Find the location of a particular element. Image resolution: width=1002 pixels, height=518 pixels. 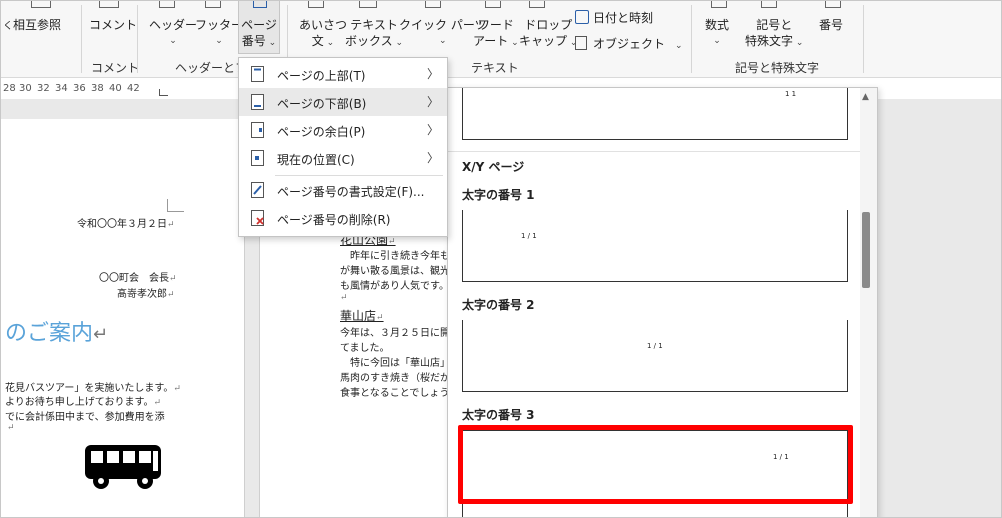

wordart-icon is located at coordinates (493, 4).